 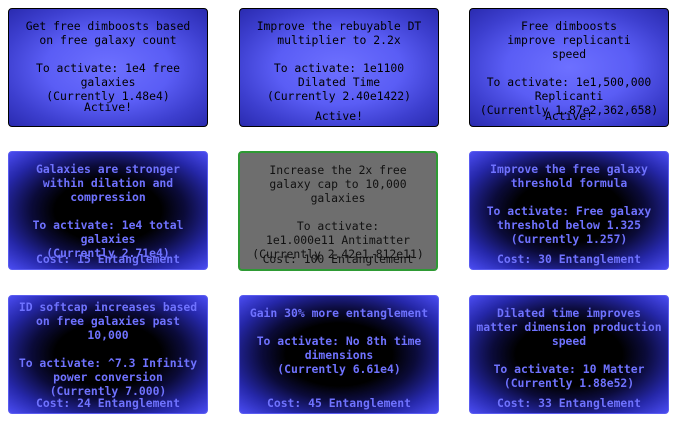 I want to click on upgrade-current-value: (Currently 1.88e52), so click(x=569, y=383).